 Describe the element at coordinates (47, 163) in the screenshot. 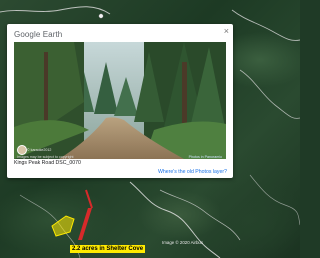

I see `photo-caption: Kings Peak Road DSC_0070` at that location.